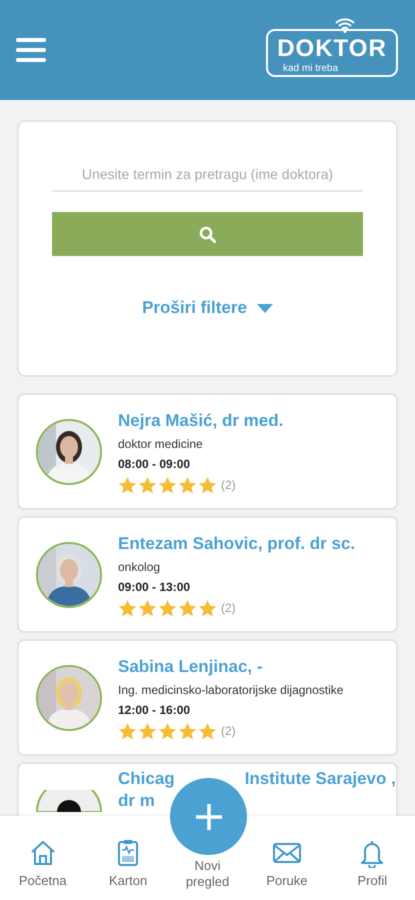 The height and width of the screenshot is (900, 415). Describe the element at coordinates (154, 709) in the screenshot. I see `working-hours: 12:00 - 16:00` at that location.